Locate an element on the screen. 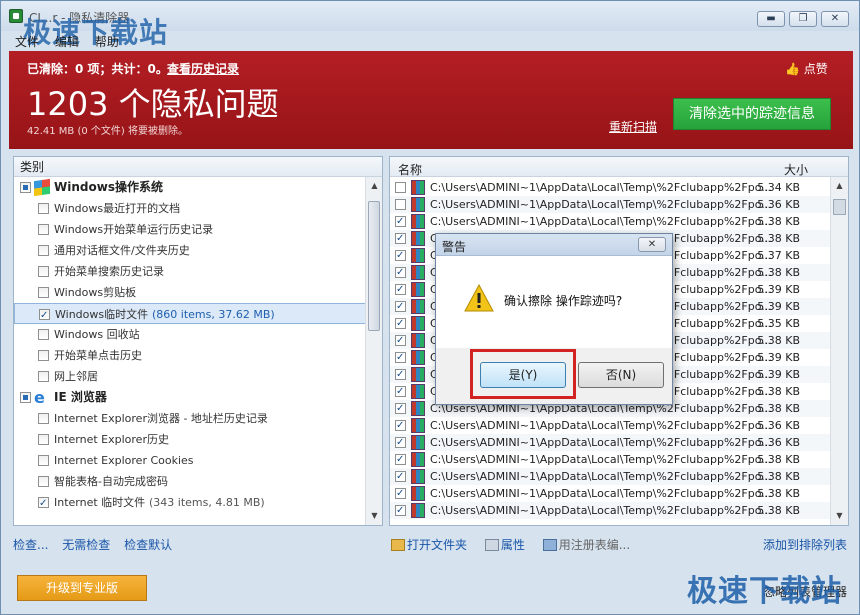  menu-bar: 文件 编辑 帮助 is located at coordinates (73, 41).